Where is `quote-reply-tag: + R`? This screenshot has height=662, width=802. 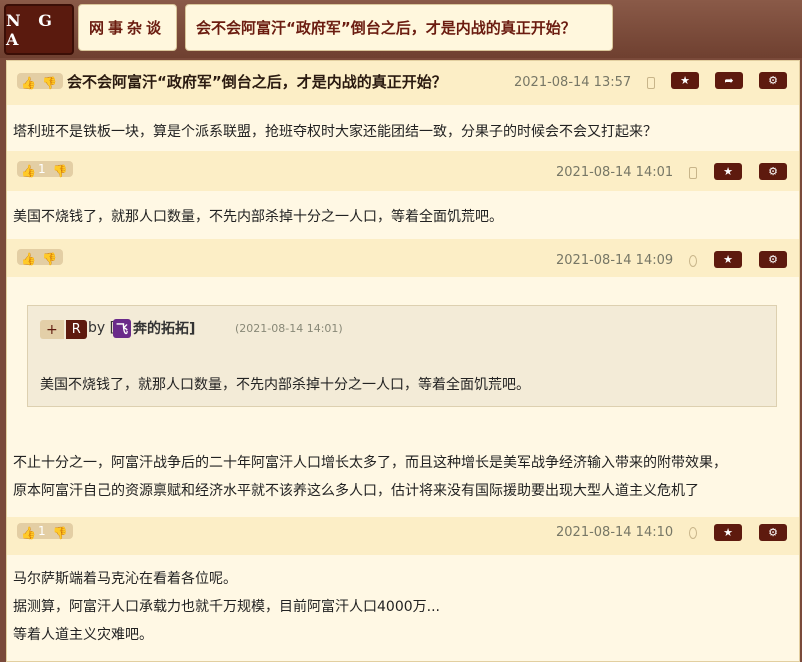
quote-reply-tag: + R is located at coordinates (63, 329).